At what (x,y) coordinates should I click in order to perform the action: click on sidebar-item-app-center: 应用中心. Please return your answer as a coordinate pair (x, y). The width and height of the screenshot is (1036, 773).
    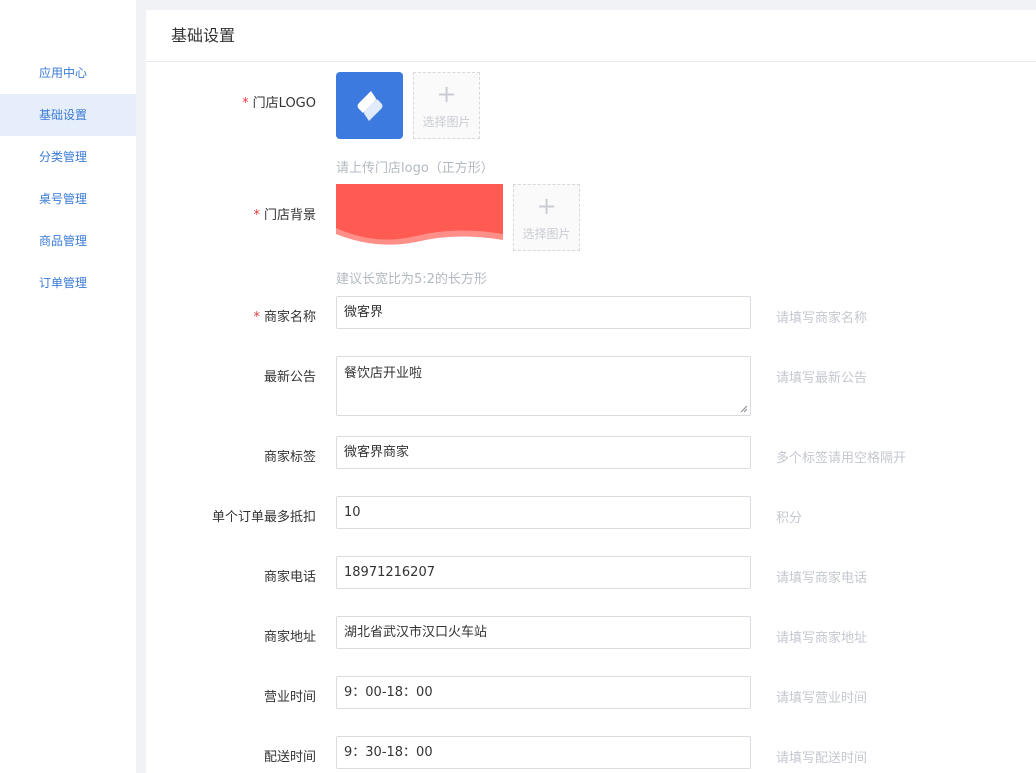
    Looking at the image, I should click on (68, 73).